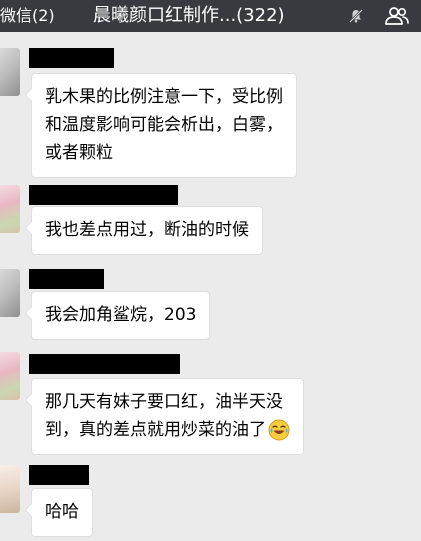 The width and height of the screenshot is (421, 541). I want to click on message-text: 乳木果的比例注意一下，受比例, so click(164, 97).